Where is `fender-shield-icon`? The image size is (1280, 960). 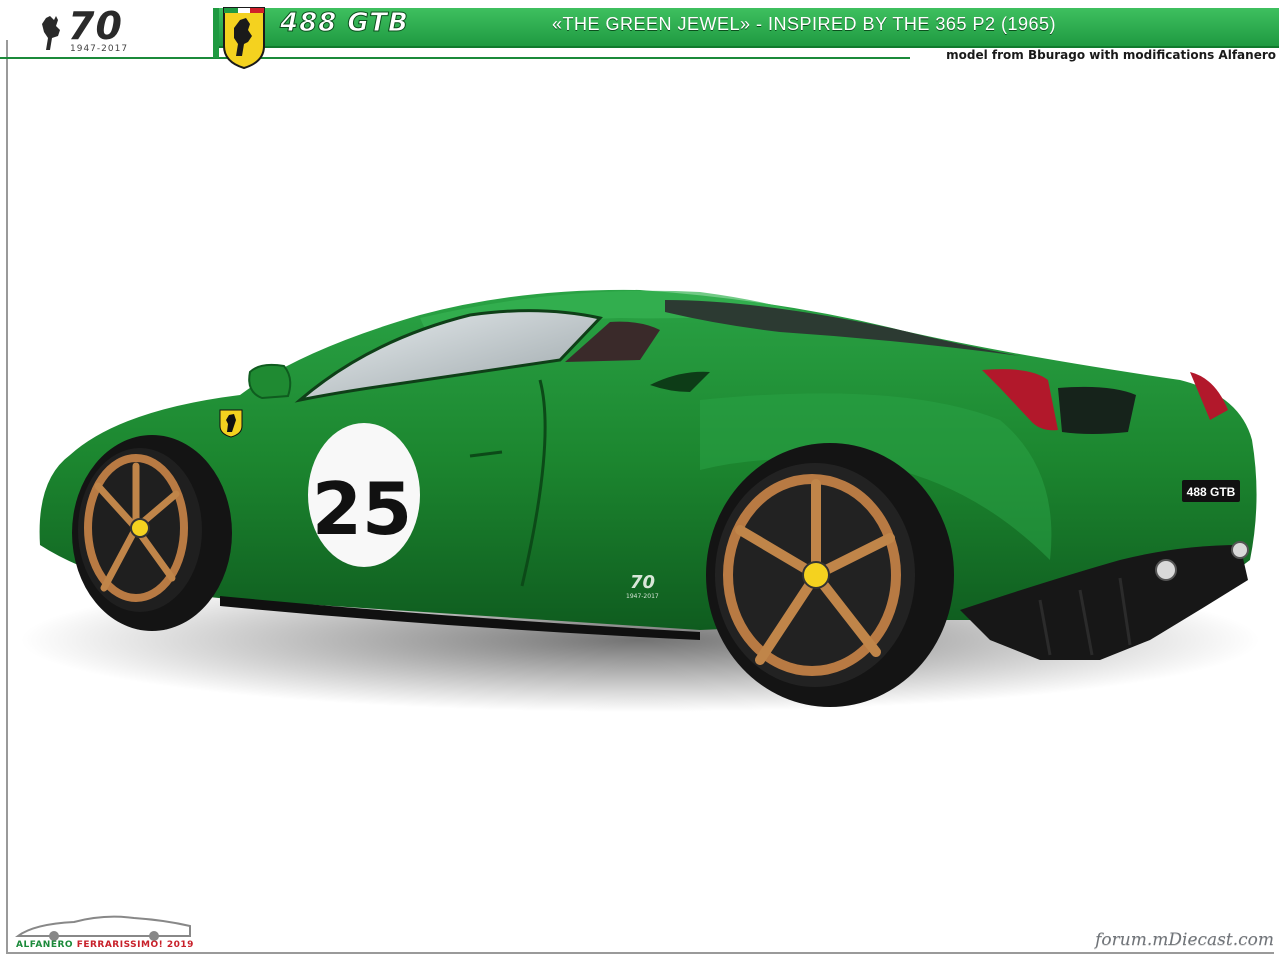
fender-shield-icon is located at coordinates (231, 423).